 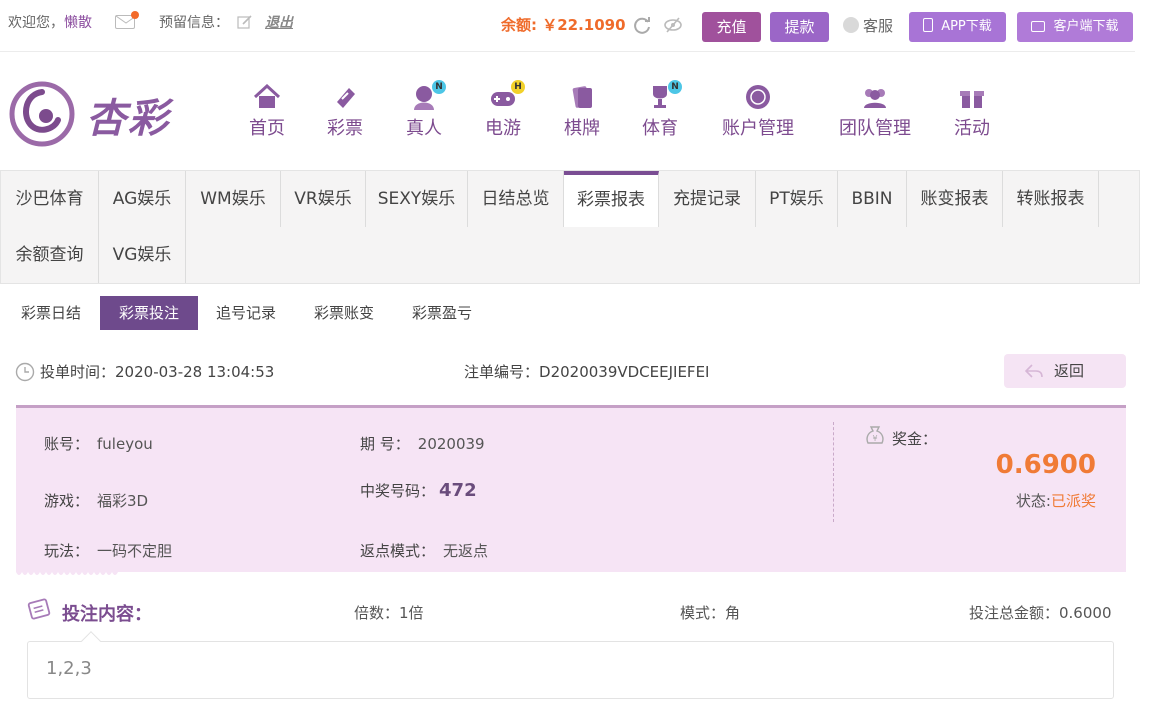 I want to click on logout-link: 退出, so click(x=279, y=23).